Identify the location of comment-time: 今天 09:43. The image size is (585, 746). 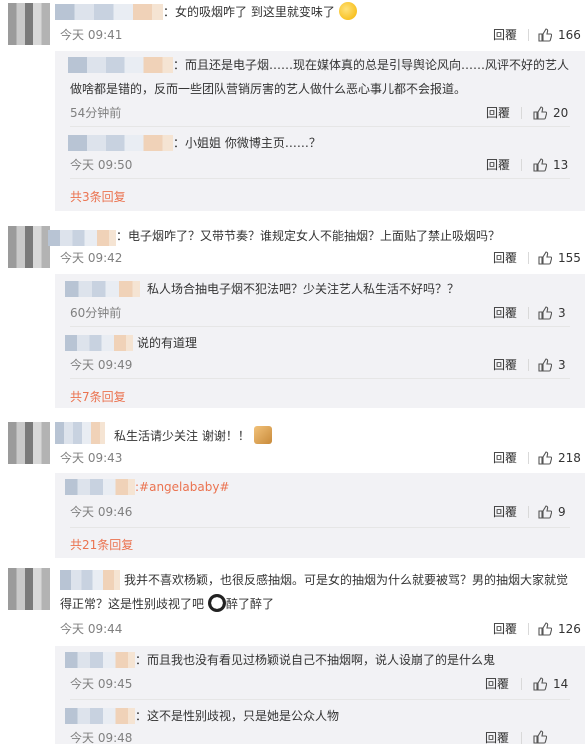
(91, 458).